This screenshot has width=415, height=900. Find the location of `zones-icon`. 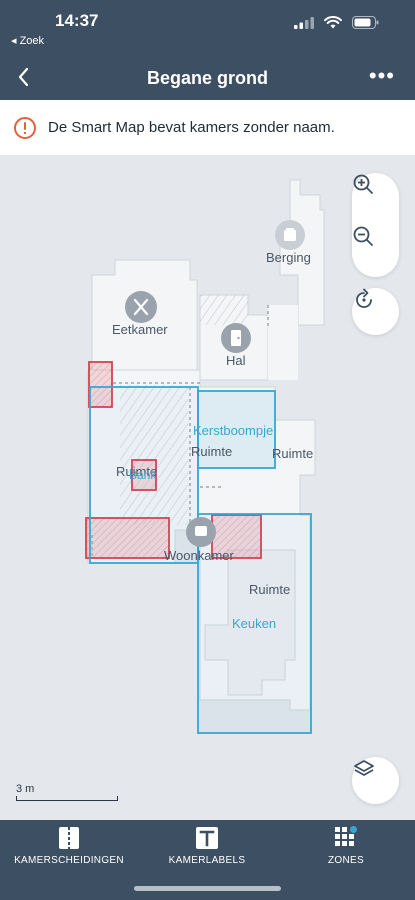

zones-icon is located at coordinates (346, 836).